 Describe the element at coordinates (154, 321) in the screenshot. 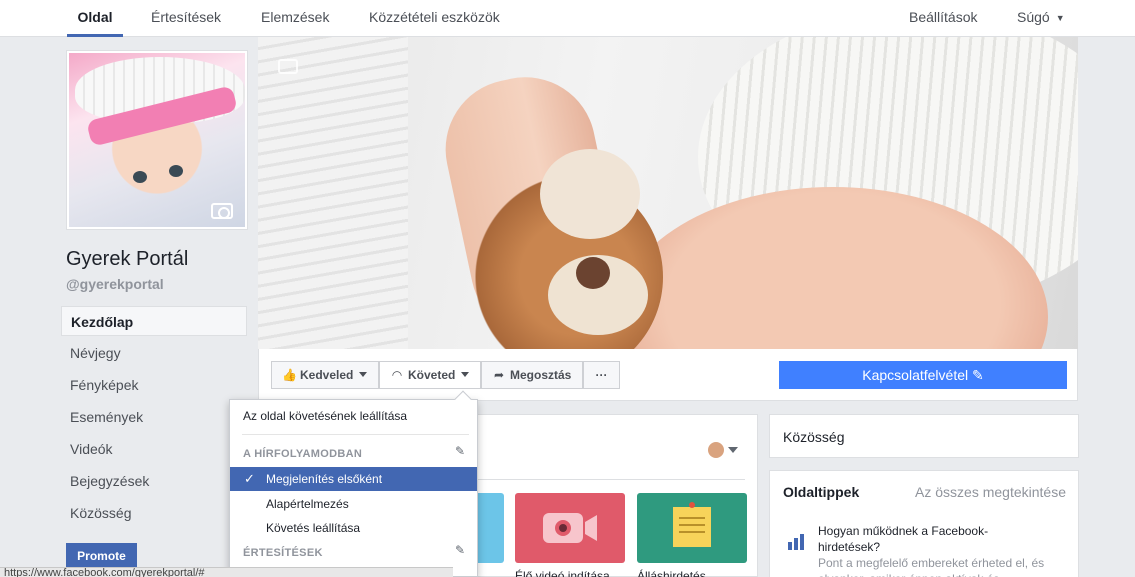

I see `sidebar-item-home: Kezdőlap` at that location.